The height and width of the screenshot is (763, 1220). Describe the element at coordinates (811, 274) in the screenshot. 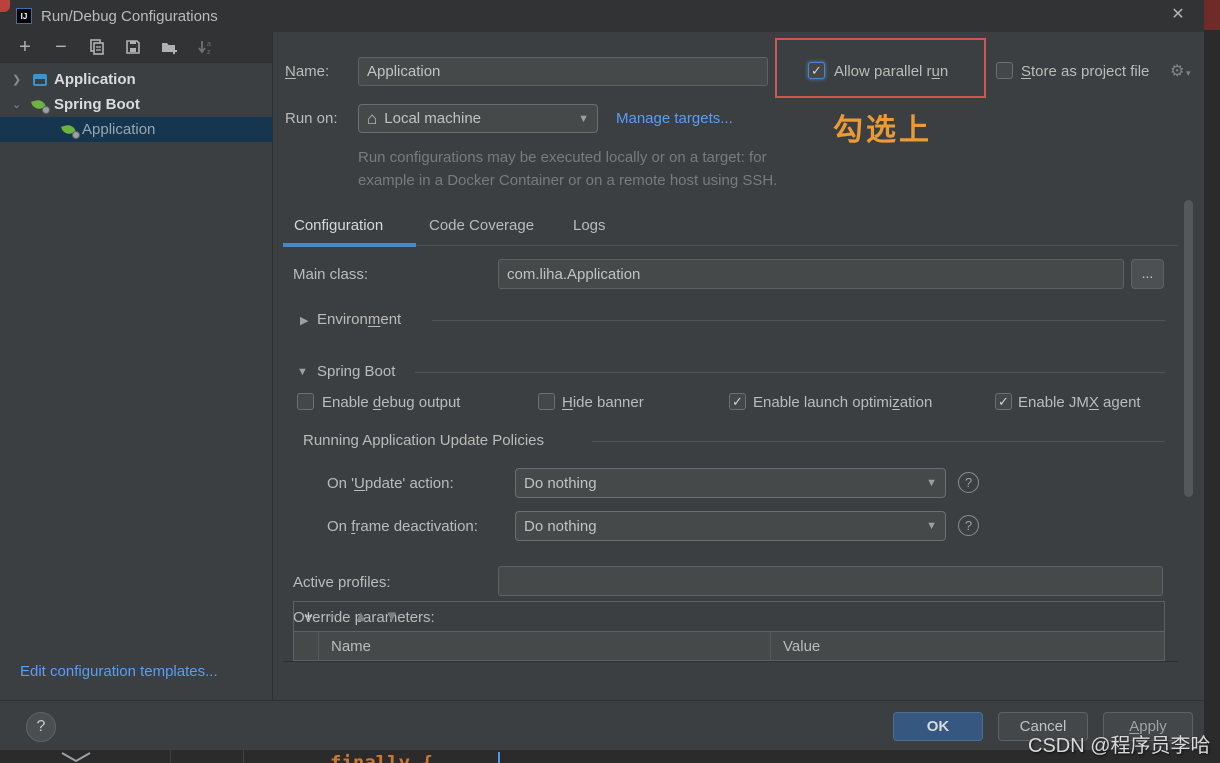

I see `main-class-input` at that location.